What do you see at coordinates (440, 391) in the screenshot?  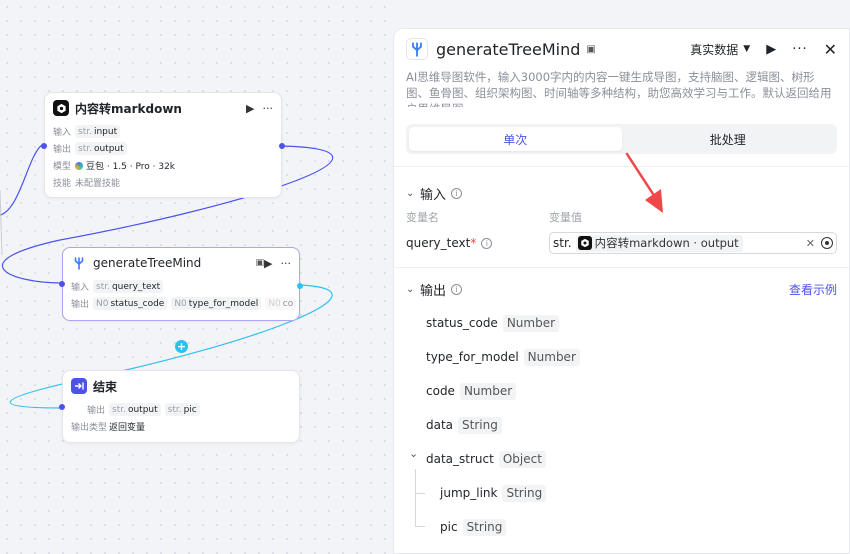 I see `field-name: code` at bounding box center [440, 391].